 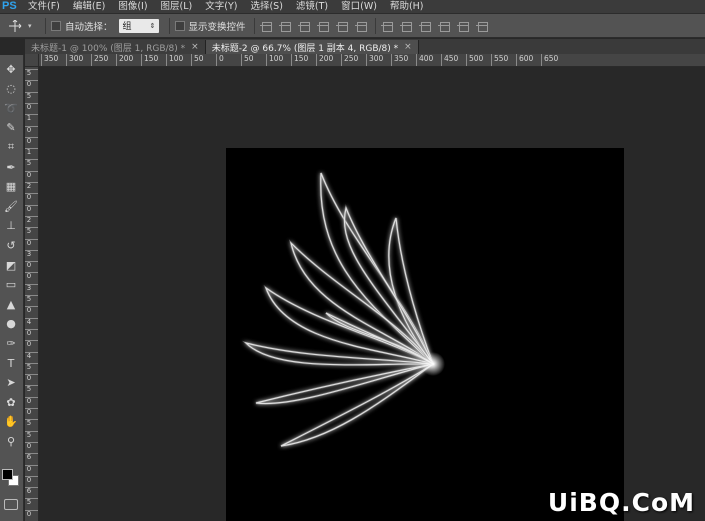 What do you see at coordinates (221, 6) in the screenshot?
I see `menu-type: 文字(Y)` at bounding box center [221, 6].